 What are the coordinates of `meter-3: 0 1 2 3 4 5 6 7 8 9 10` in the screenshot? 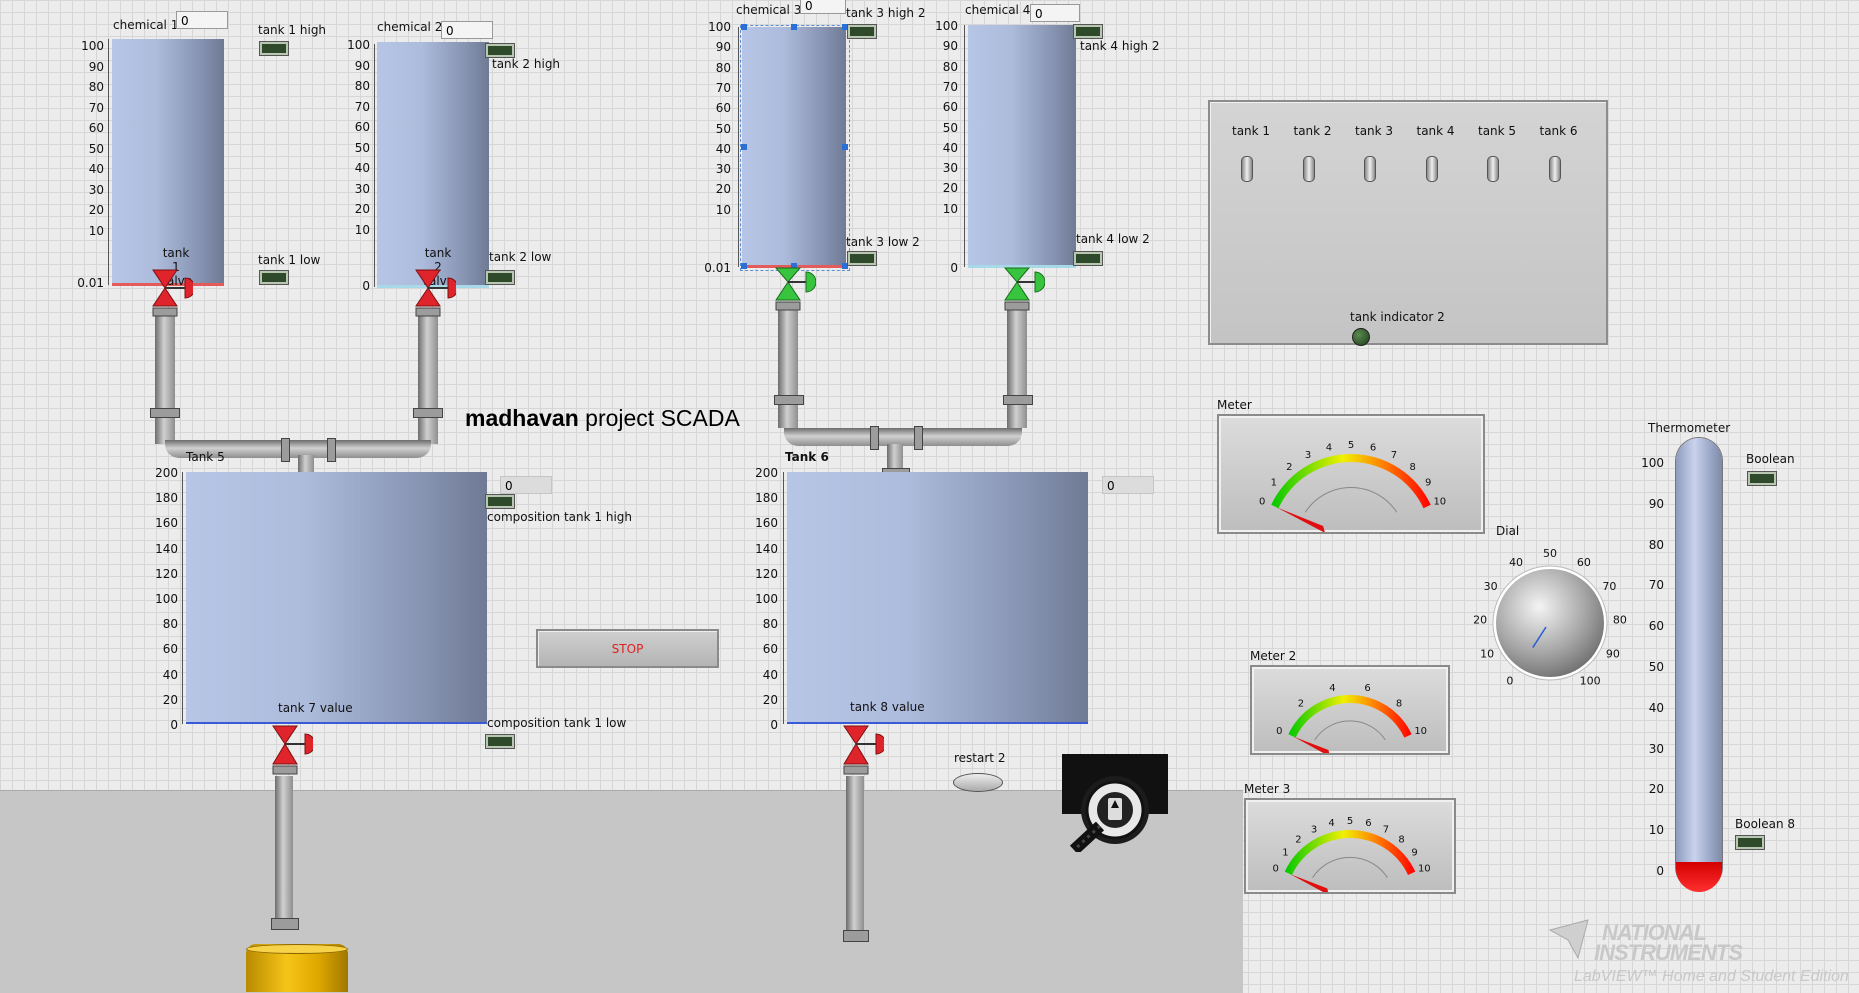 It's located at (1350, 847).